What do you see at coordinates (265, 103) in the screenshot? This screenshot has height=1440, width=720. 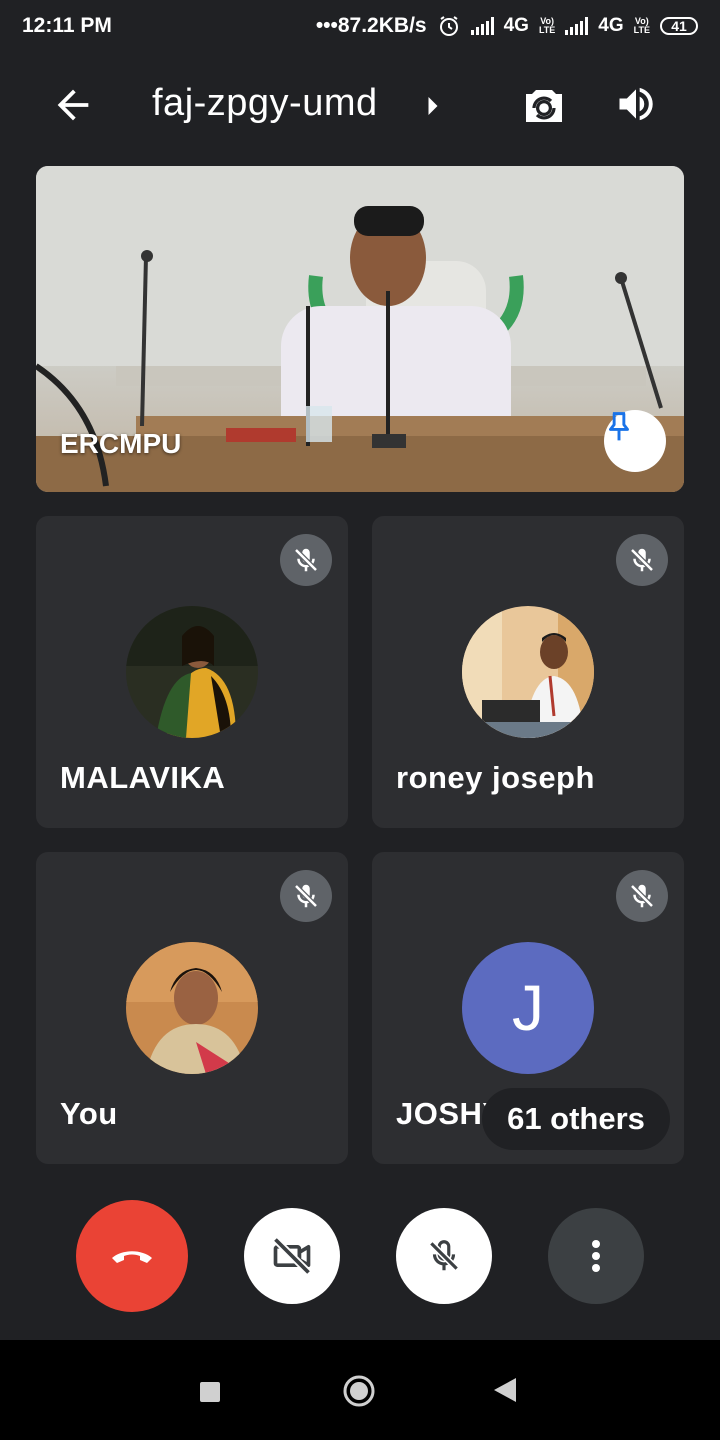 I see `meeting-code-title: faj-zpgy-umd` at bounding box center [265, 103].